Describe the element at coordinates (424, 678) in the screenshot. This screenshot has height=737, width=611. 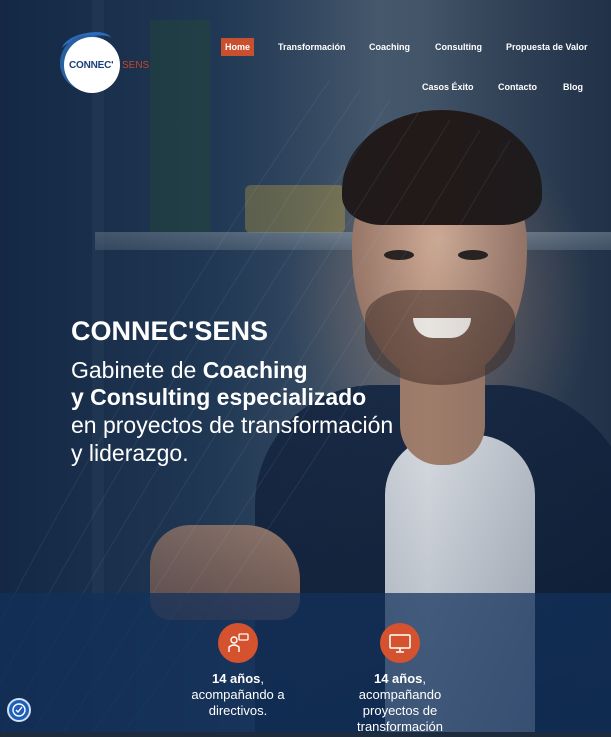
I see `stat-2-suffix: ,` at that location.